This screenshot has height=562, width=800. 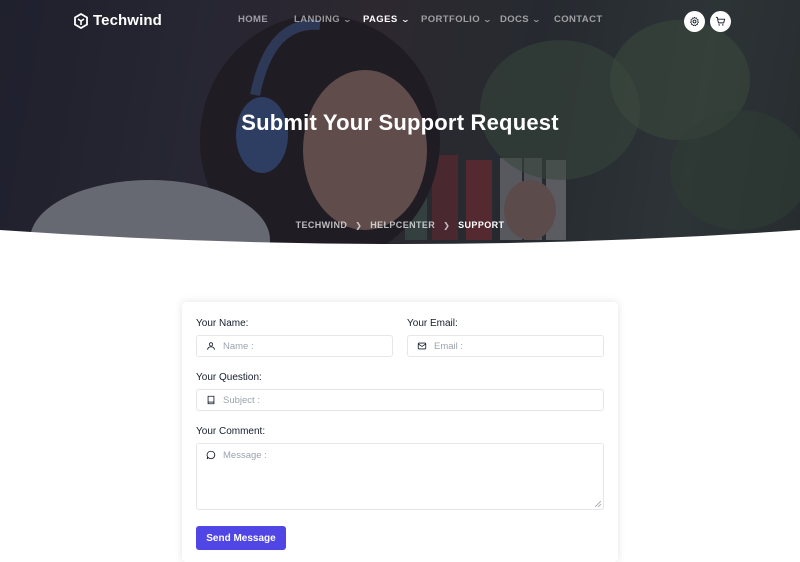 What do you see at coordinates (432, 323) in the screenshot?
I see `email-label: Your Email:` at bounding box center [432, 323].